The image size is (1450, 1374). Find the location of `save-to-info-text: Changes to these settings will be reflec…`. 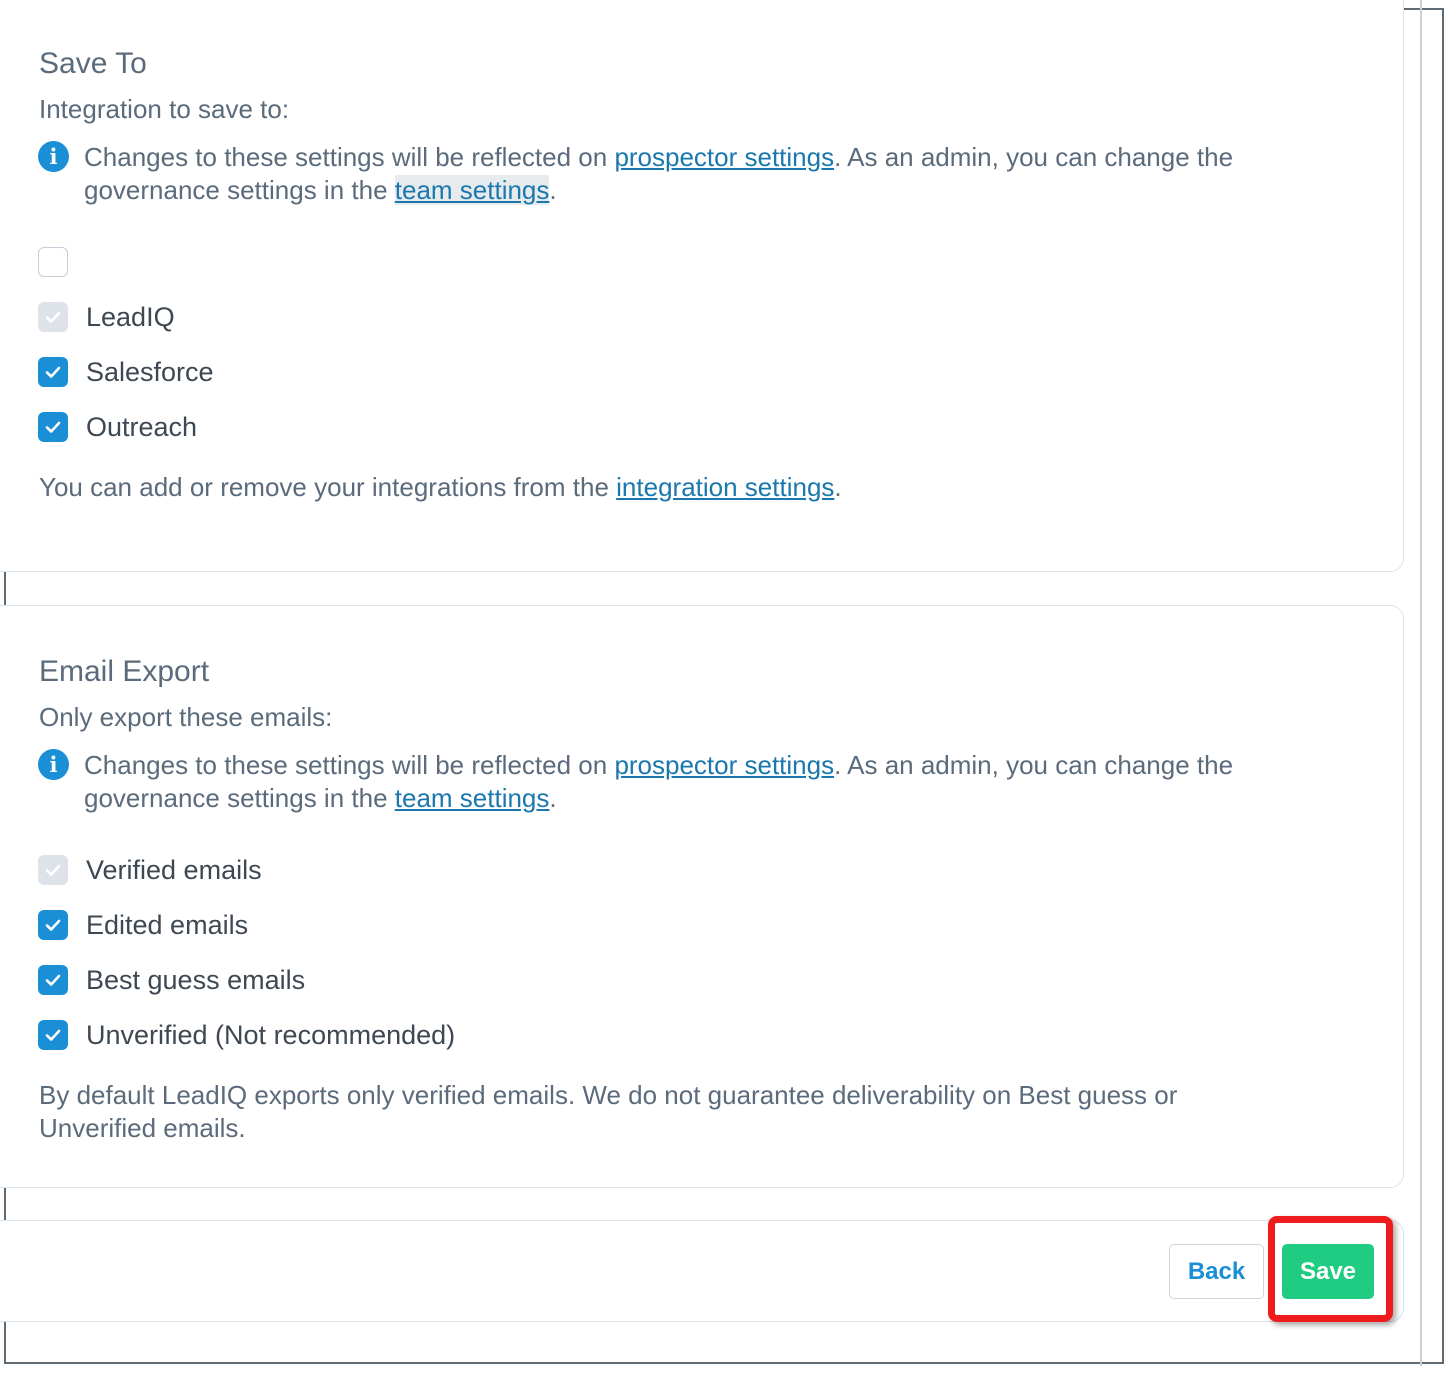

save-to-info-text: Changes to these settings will be reflec… is located at coordinates (659, 173).